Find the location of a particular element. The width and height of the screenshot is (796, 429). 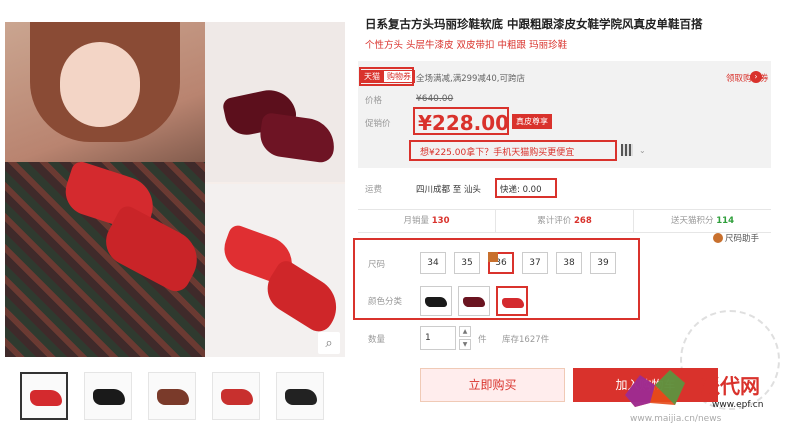

shipping-label: 运费 is located at coordinates (374, 190).